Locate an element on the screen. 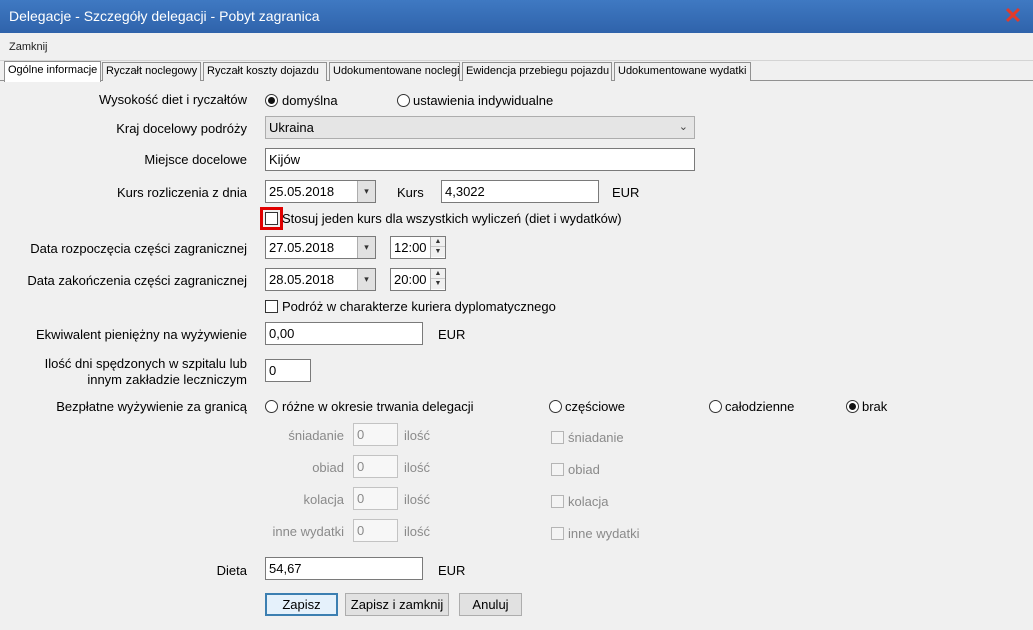 The width and height of the screenshot is (1033, 630). meal-dinner-qty-label: ilość is located at coordinates (417, 499).